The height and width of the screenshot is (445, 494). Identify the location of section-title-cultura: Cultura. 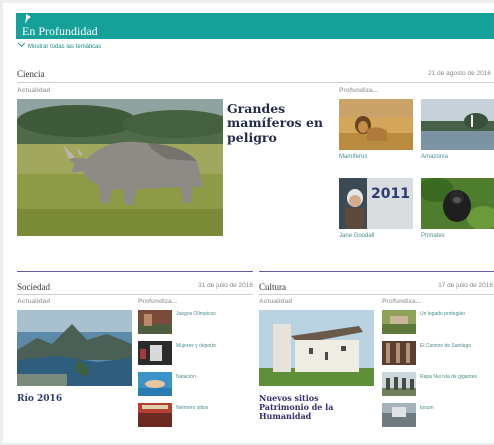
(272, 287).